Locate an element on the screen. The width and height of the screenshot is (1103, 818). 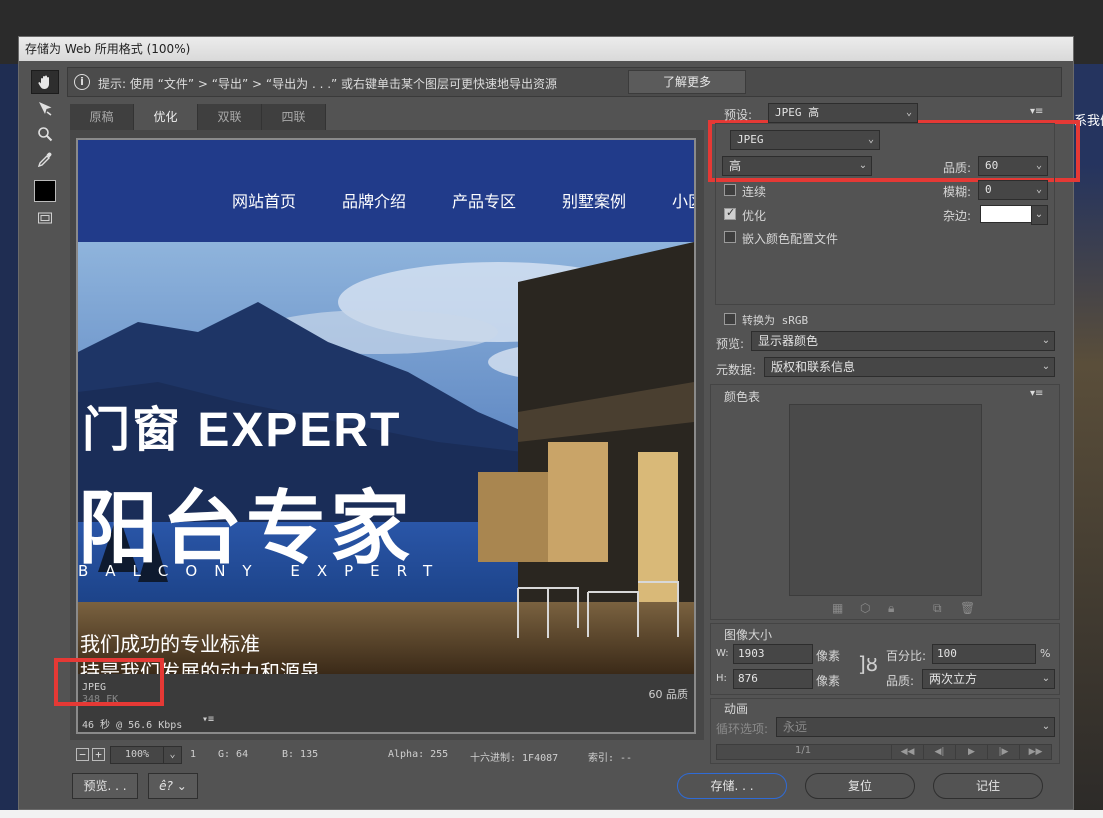
width-input: 1903 is located at coordinates (773, 654).